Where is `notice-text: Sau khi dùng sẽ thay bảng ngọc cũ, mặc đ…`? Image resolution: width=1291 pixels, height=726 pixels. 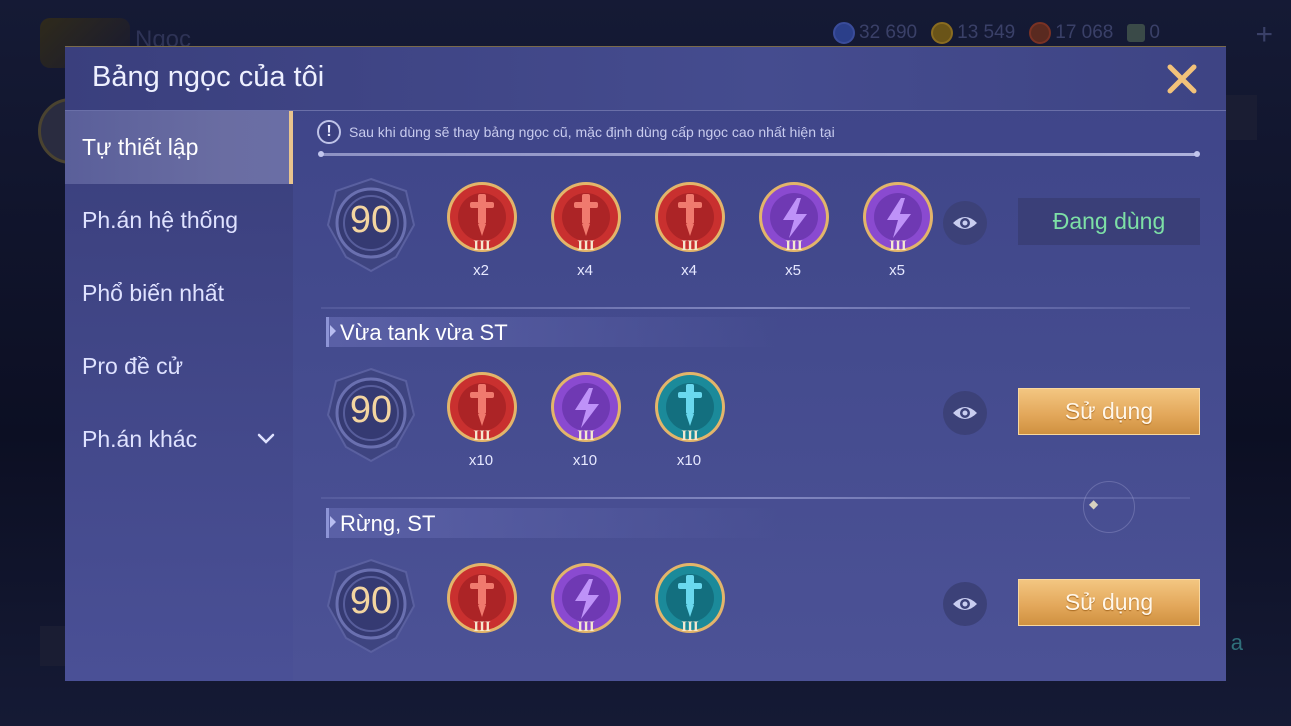 notice-text: Sau khi dùng sẽ thay bảng ngọc cũ, mặc đ… is located at coordinates (592, 132).